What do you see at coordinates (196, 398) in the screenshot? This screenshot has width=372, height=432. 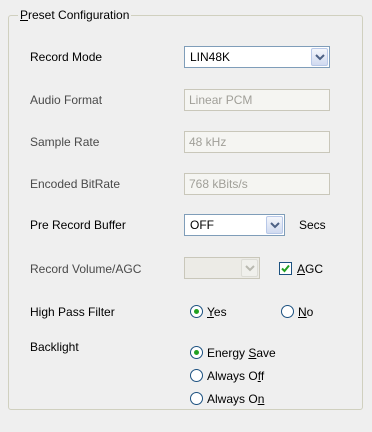 I see `backlight-always-on-radio` at bounding box center [196, 398].